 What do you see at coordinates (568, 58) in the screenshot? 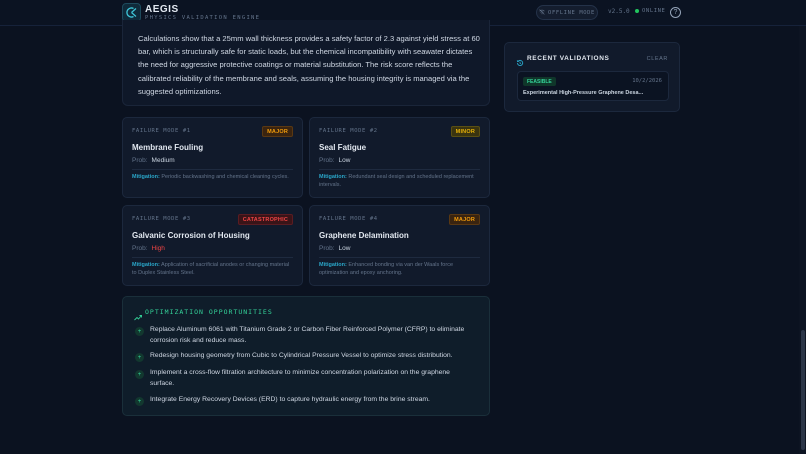
I see `recent-validations-title: RECENT VALIDATIONS` at bounding box center [568, 58].